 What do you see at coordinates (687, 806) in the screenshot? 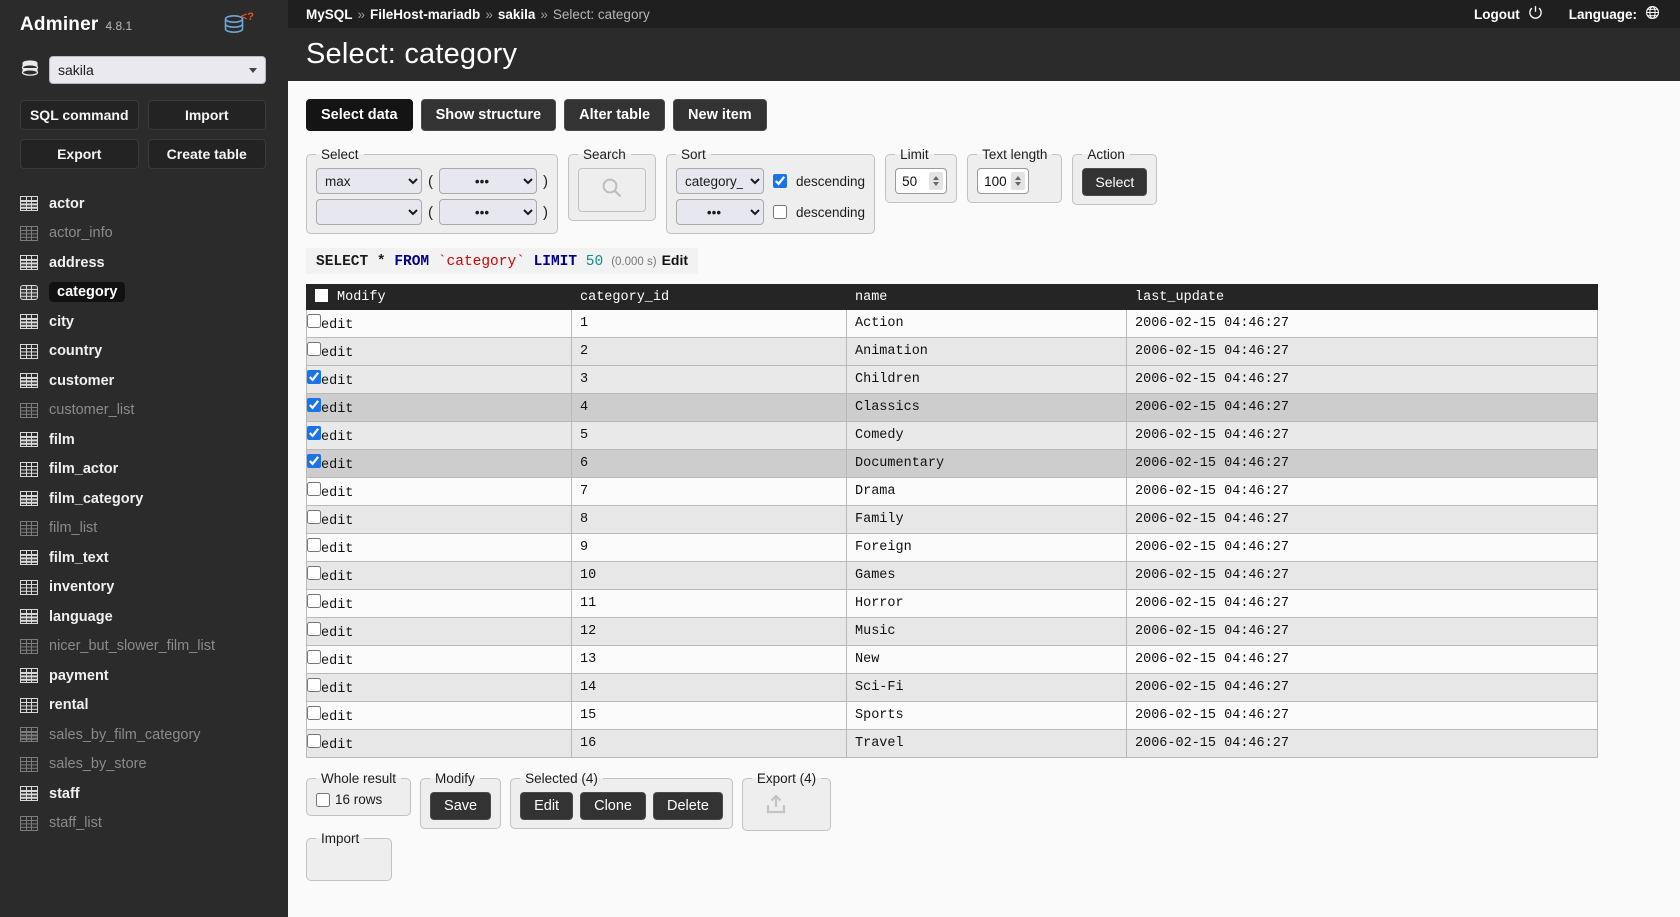
I see `delete-selected-button: Delete` at bounding box center [687, 806].